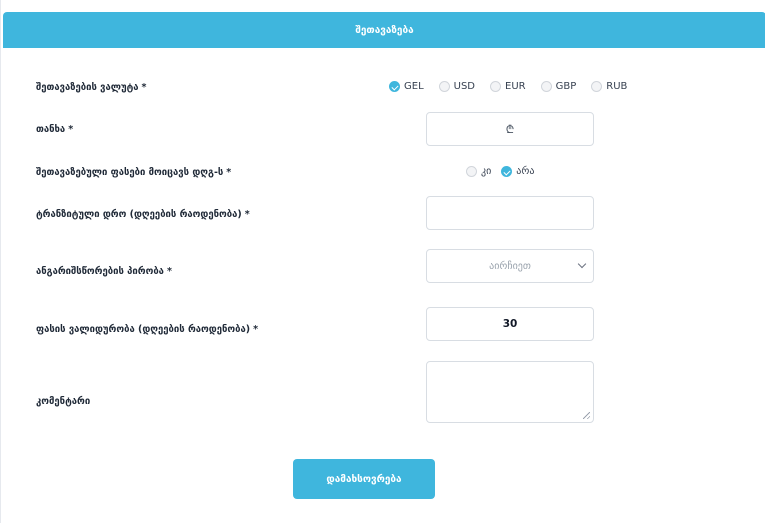 Image resolution: width=765 pixels, height=523 pixels. I want to click on vat-radio-group: კი არა, so click(507, 171).